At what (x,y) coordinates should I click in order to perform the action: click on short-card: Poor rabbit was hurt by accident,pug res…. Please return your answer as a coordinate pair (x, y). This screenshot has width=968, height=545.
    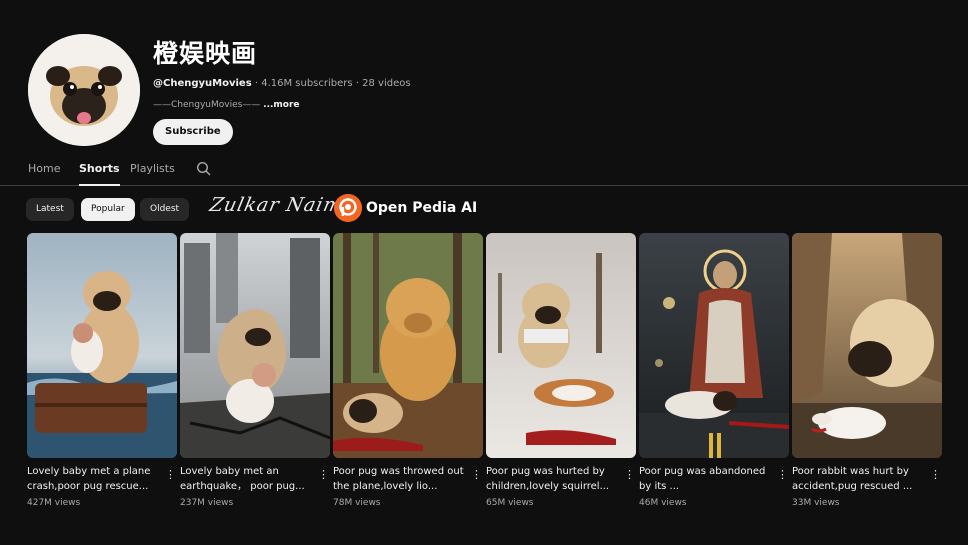
    Looking at the image, I should click on (867, 370).